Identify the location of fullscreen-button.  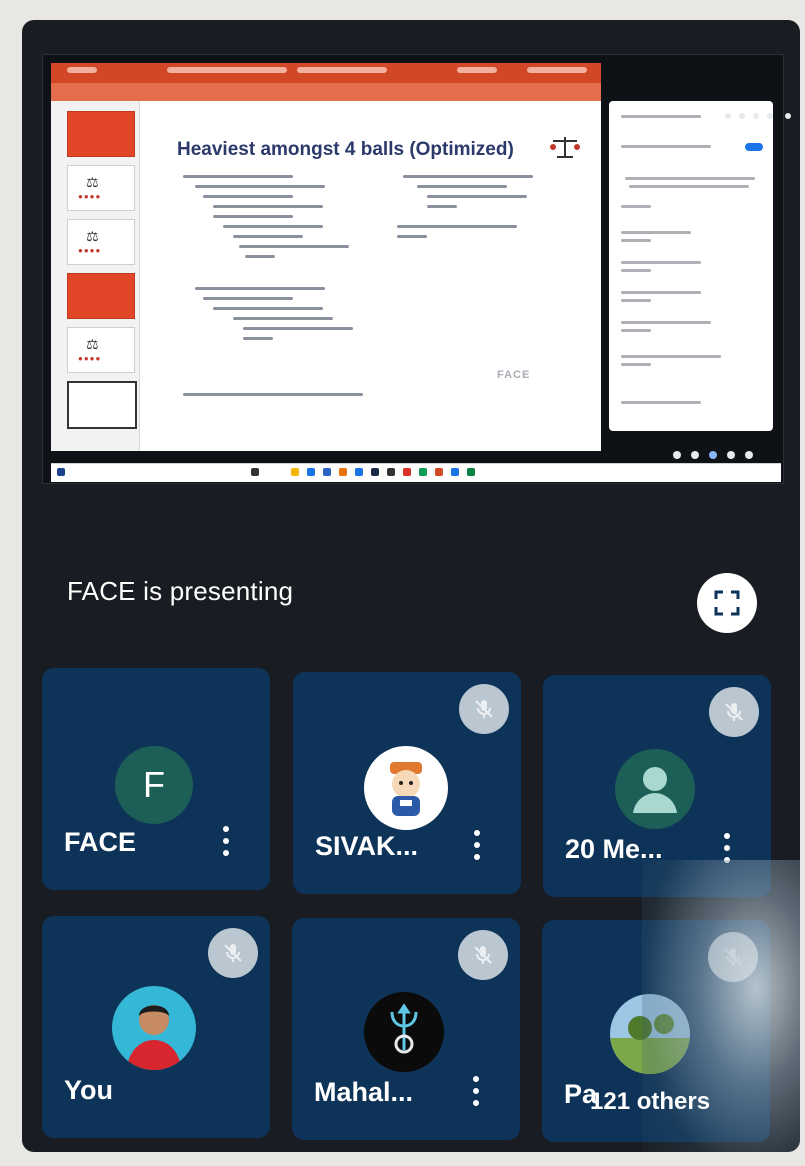
(727, 603).